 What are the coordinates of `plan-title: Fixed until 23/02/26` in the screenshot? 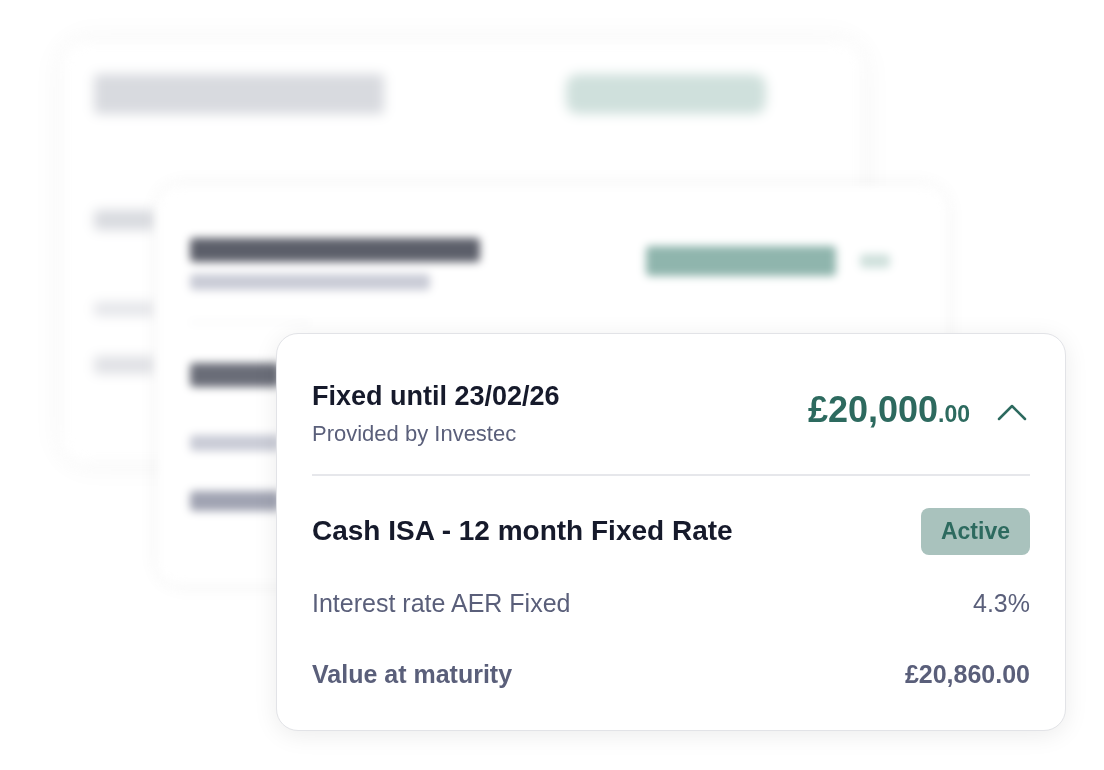 It's located at (436, 396).